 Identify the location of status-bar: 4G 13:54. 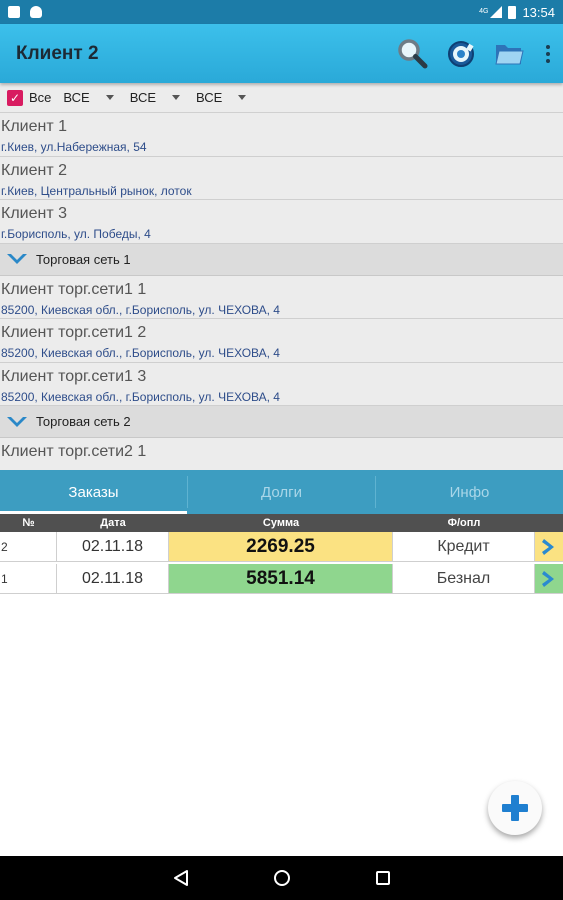
(281, 12).